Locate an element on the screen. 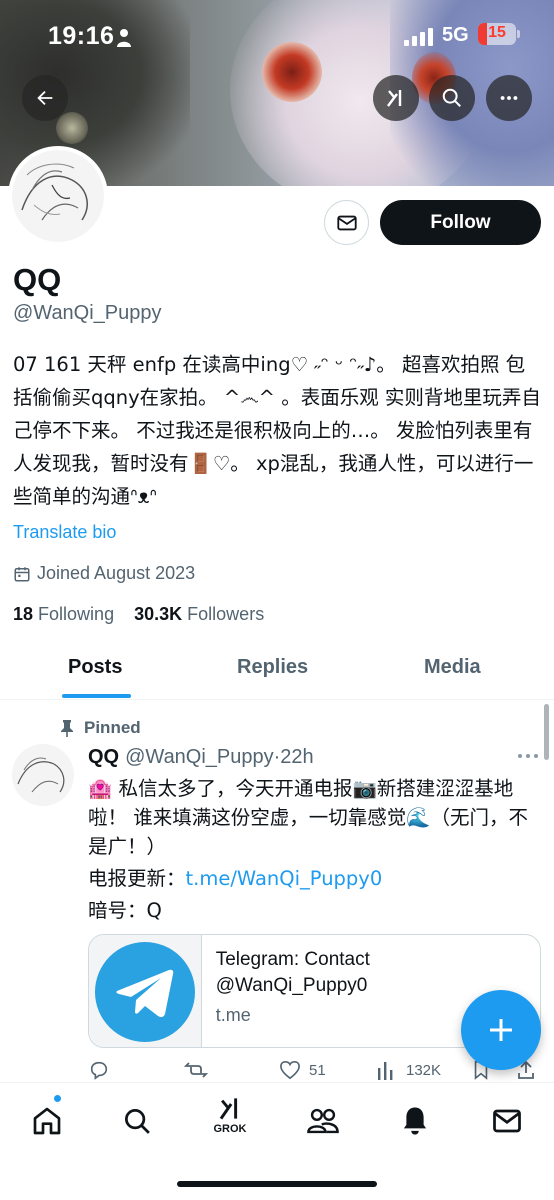 This screenshot has height=1200, width=554. active-tab-indicator is located at coordinates (96, 696).